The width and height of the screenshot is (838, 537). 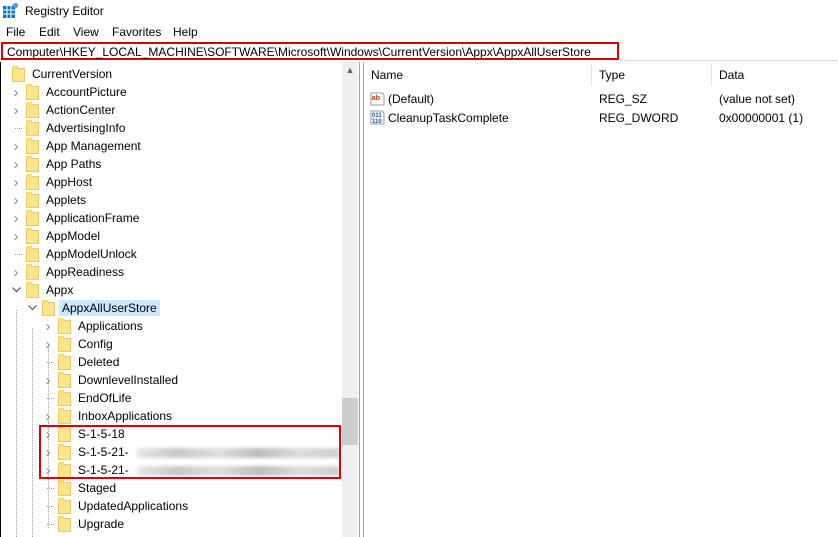 I want to click on tree-item: › Applications, so click(x=94, y=326).